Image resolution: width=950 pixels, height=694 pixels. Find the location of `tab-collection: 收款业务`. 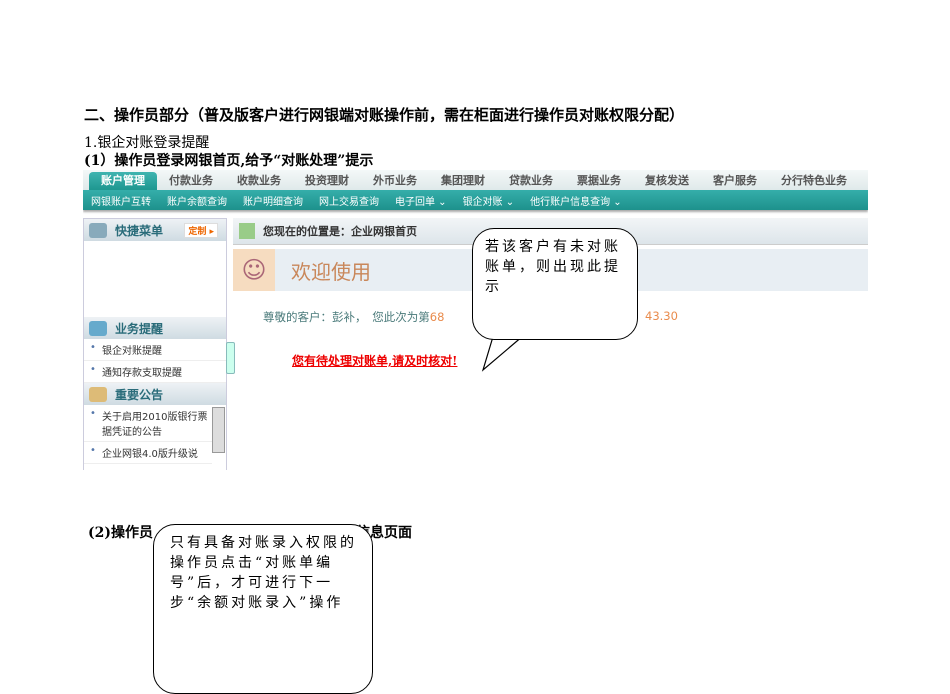

tab-collection: 收款业务 is located at coordinates (259, 181).